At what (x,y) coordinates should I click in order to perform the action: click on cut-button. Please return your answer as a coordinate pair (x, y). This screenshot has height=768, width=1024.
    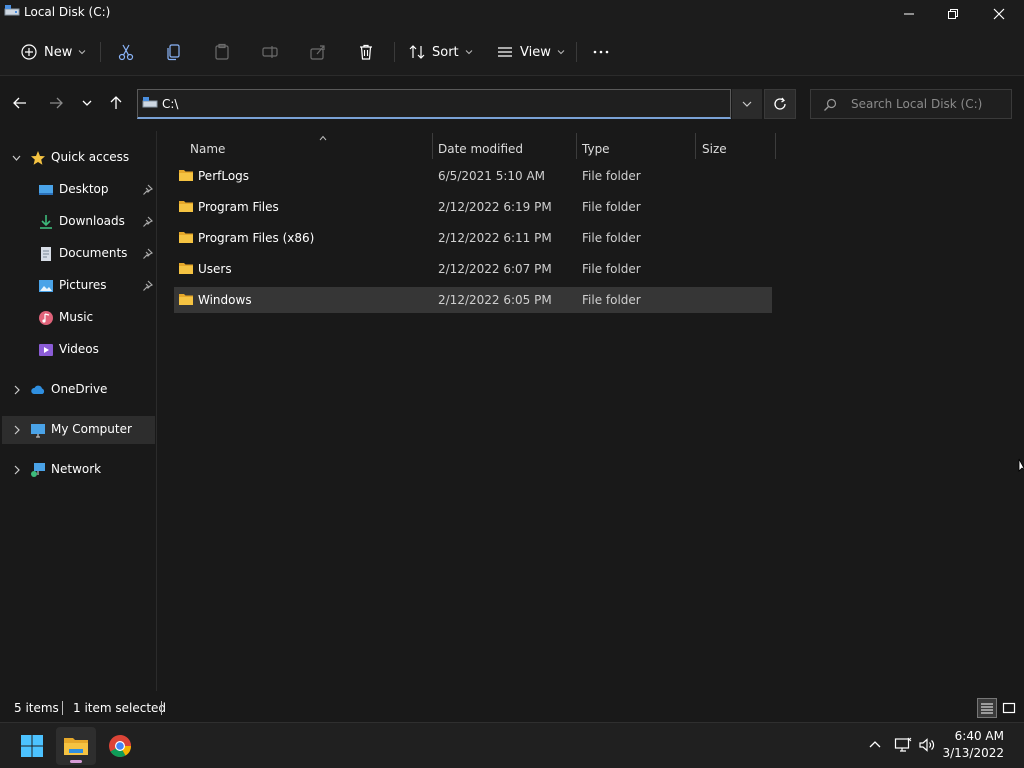
    Looking at the image, I should click on (126, 52).